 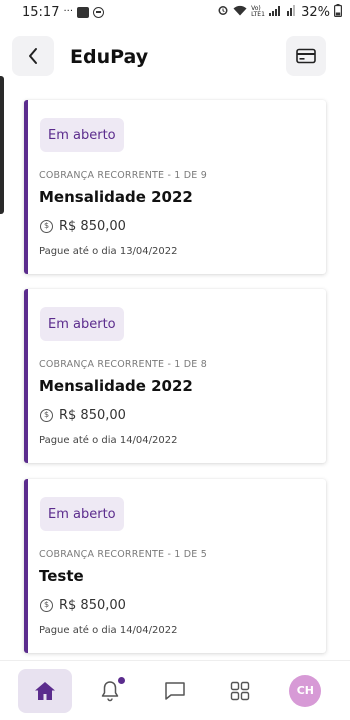 I want to click on nav-home, so click(x=44, y=690).